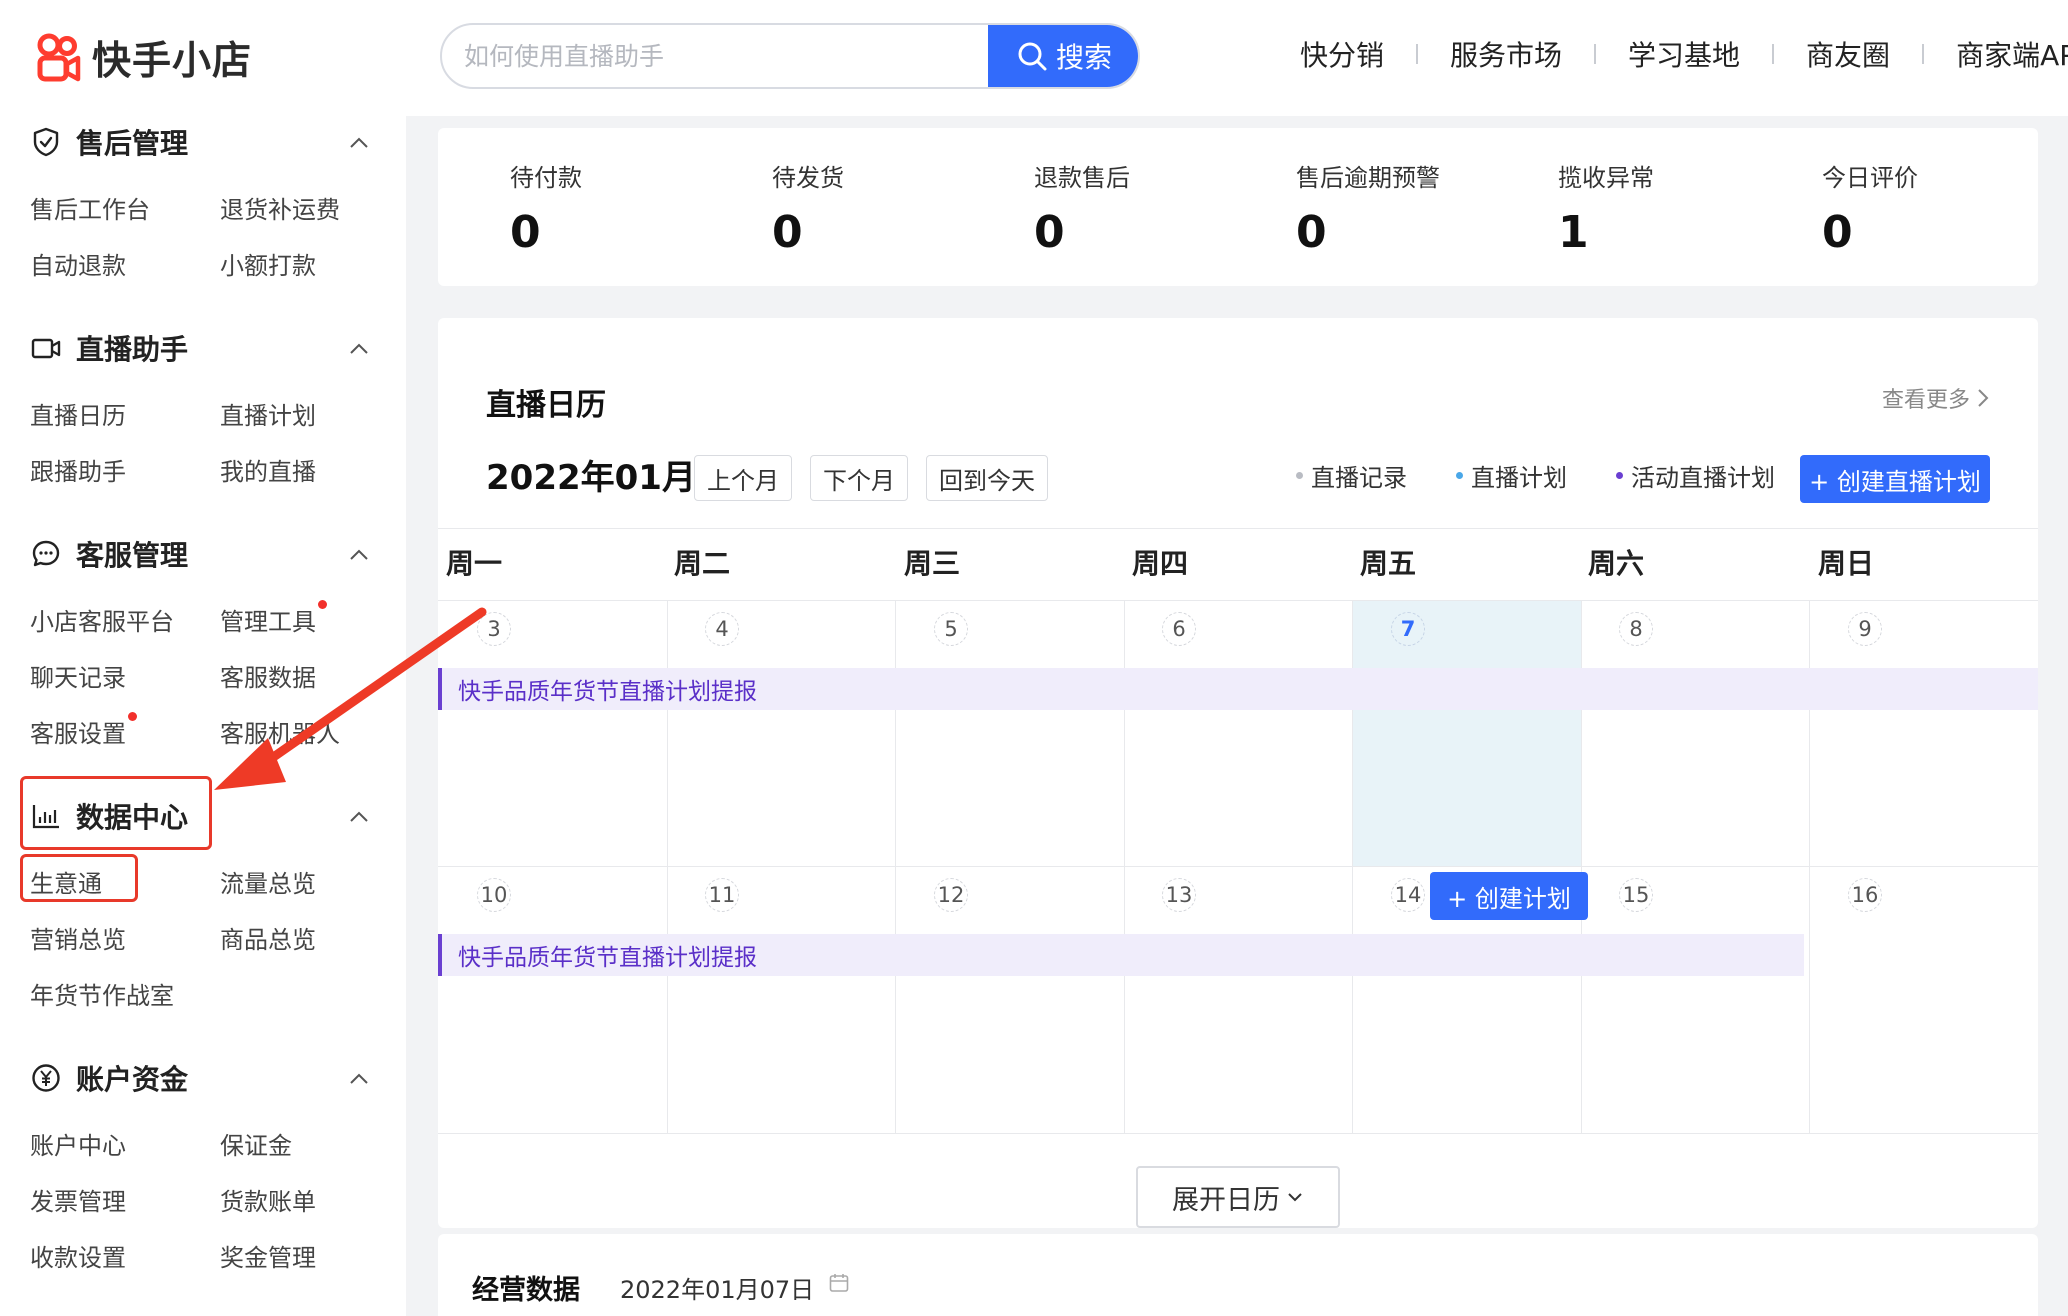 This screenshot has height=1316, width=2068. I want to click on sidebar-link-chat-records: 聊天记录, so click(78, 675).